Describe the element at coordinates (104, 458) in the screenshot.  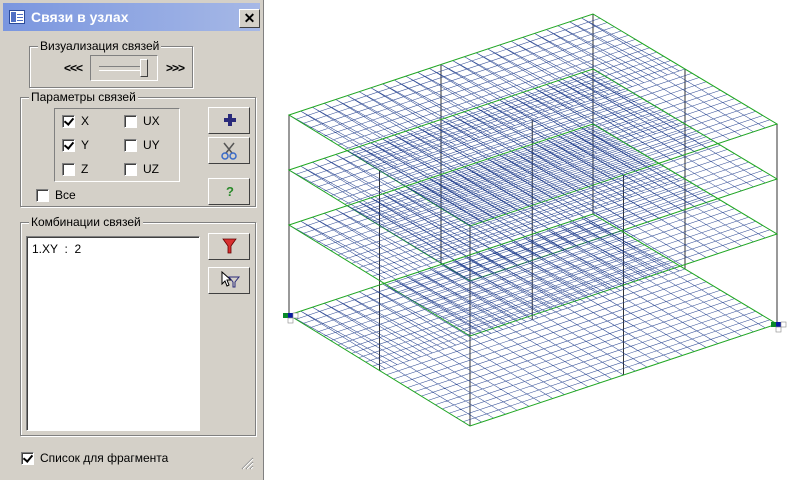
I see `fragment-checkbox-label: Список для фрагмента` at that location.